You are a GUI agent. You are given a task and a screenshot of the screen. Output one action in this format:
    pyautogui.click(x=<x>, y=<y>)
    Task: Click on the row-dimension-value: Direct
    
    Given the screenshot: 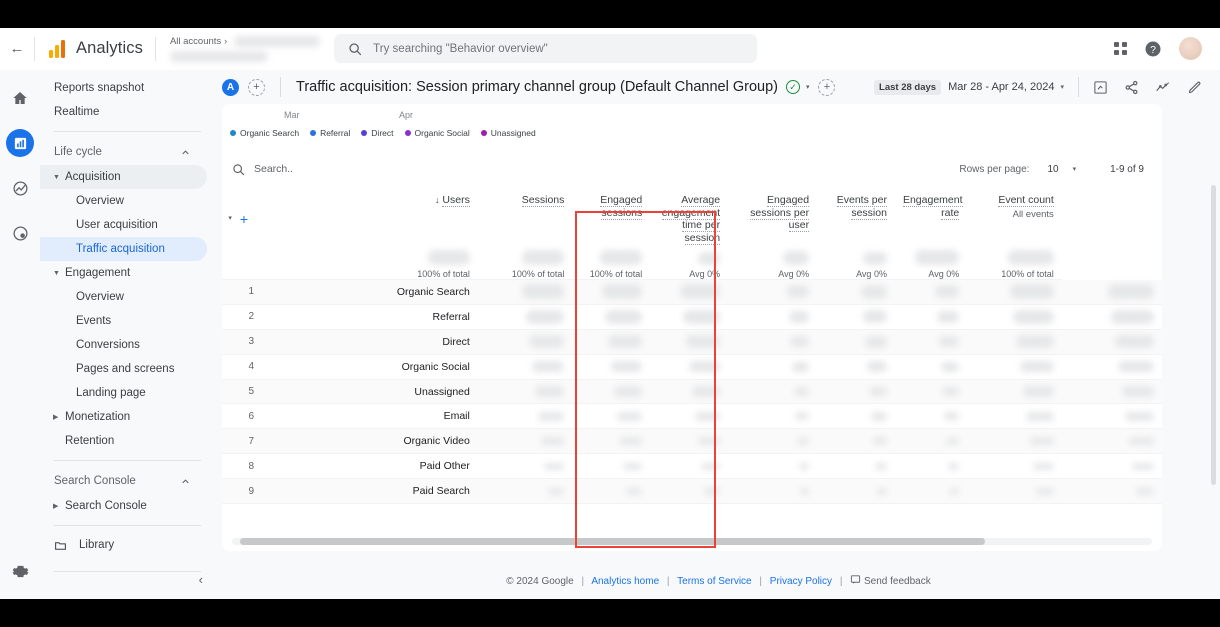 What is the action you would take?
    pyautogui.click(x=370, y=342)
    